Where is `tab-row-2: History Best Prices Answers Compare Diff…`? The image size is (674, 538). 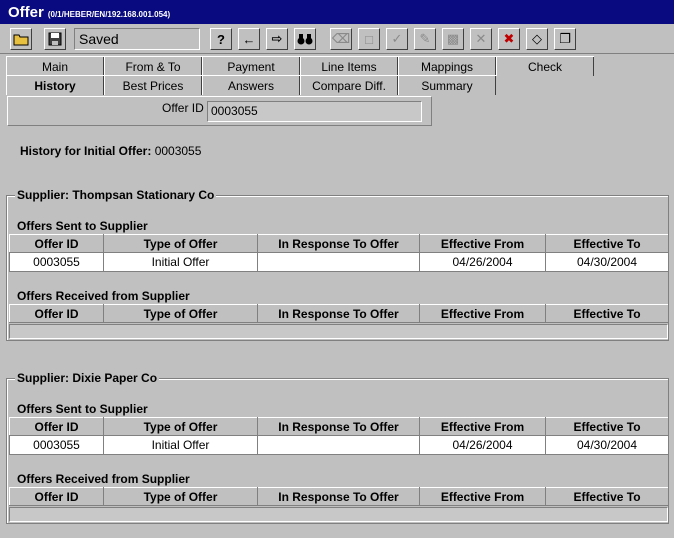
tab-row-2: History Best Prices Answers Compare Diff… is located at coordinates (251, 85).